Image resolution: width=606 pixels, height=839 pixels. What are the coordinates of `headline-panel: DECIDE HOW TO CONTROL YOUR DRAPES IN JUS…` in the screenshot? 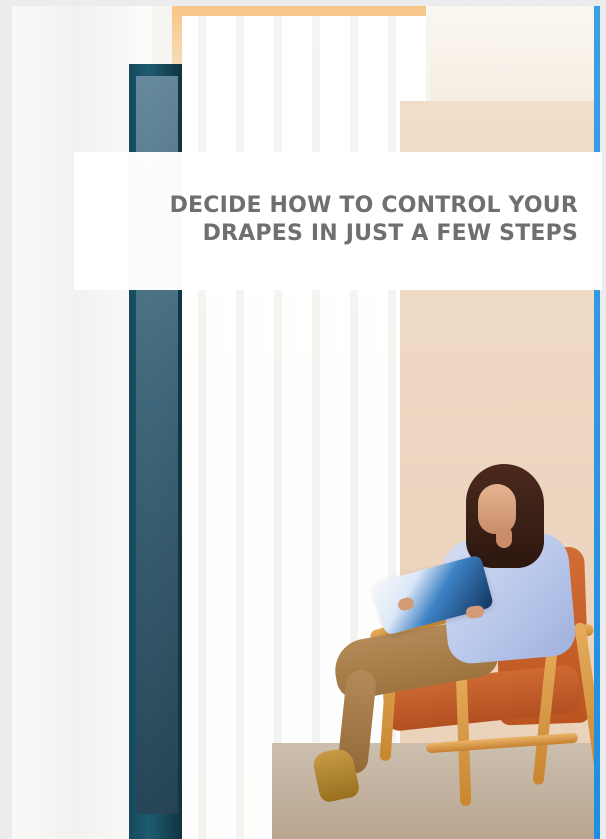 It's located at (338, 221).